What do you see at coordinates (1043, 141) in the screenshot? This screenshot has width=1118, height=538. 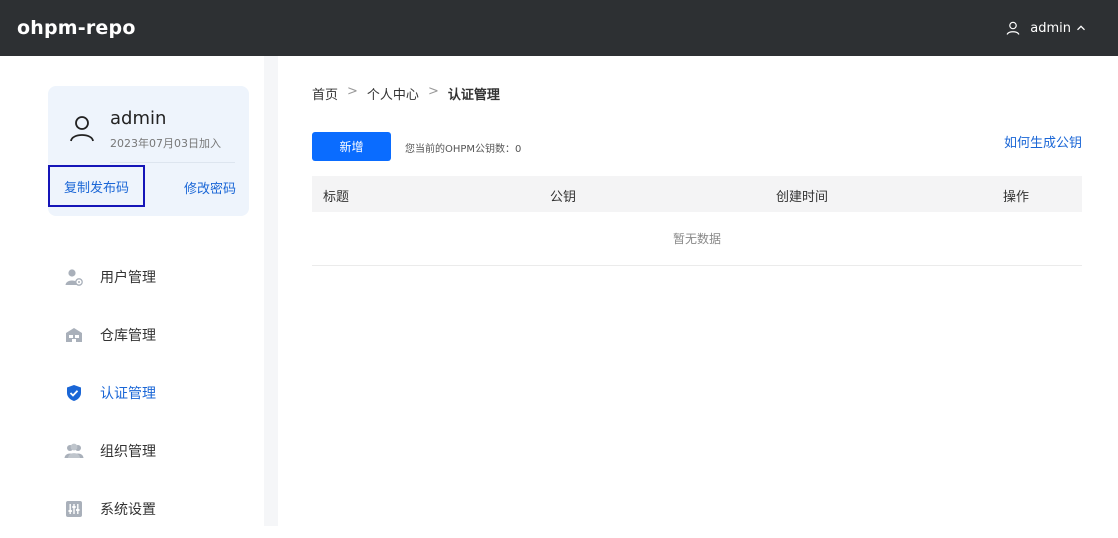 I see `how-to-generate-key-link: 如何生成公钥` at bounding box center [1043, 141].